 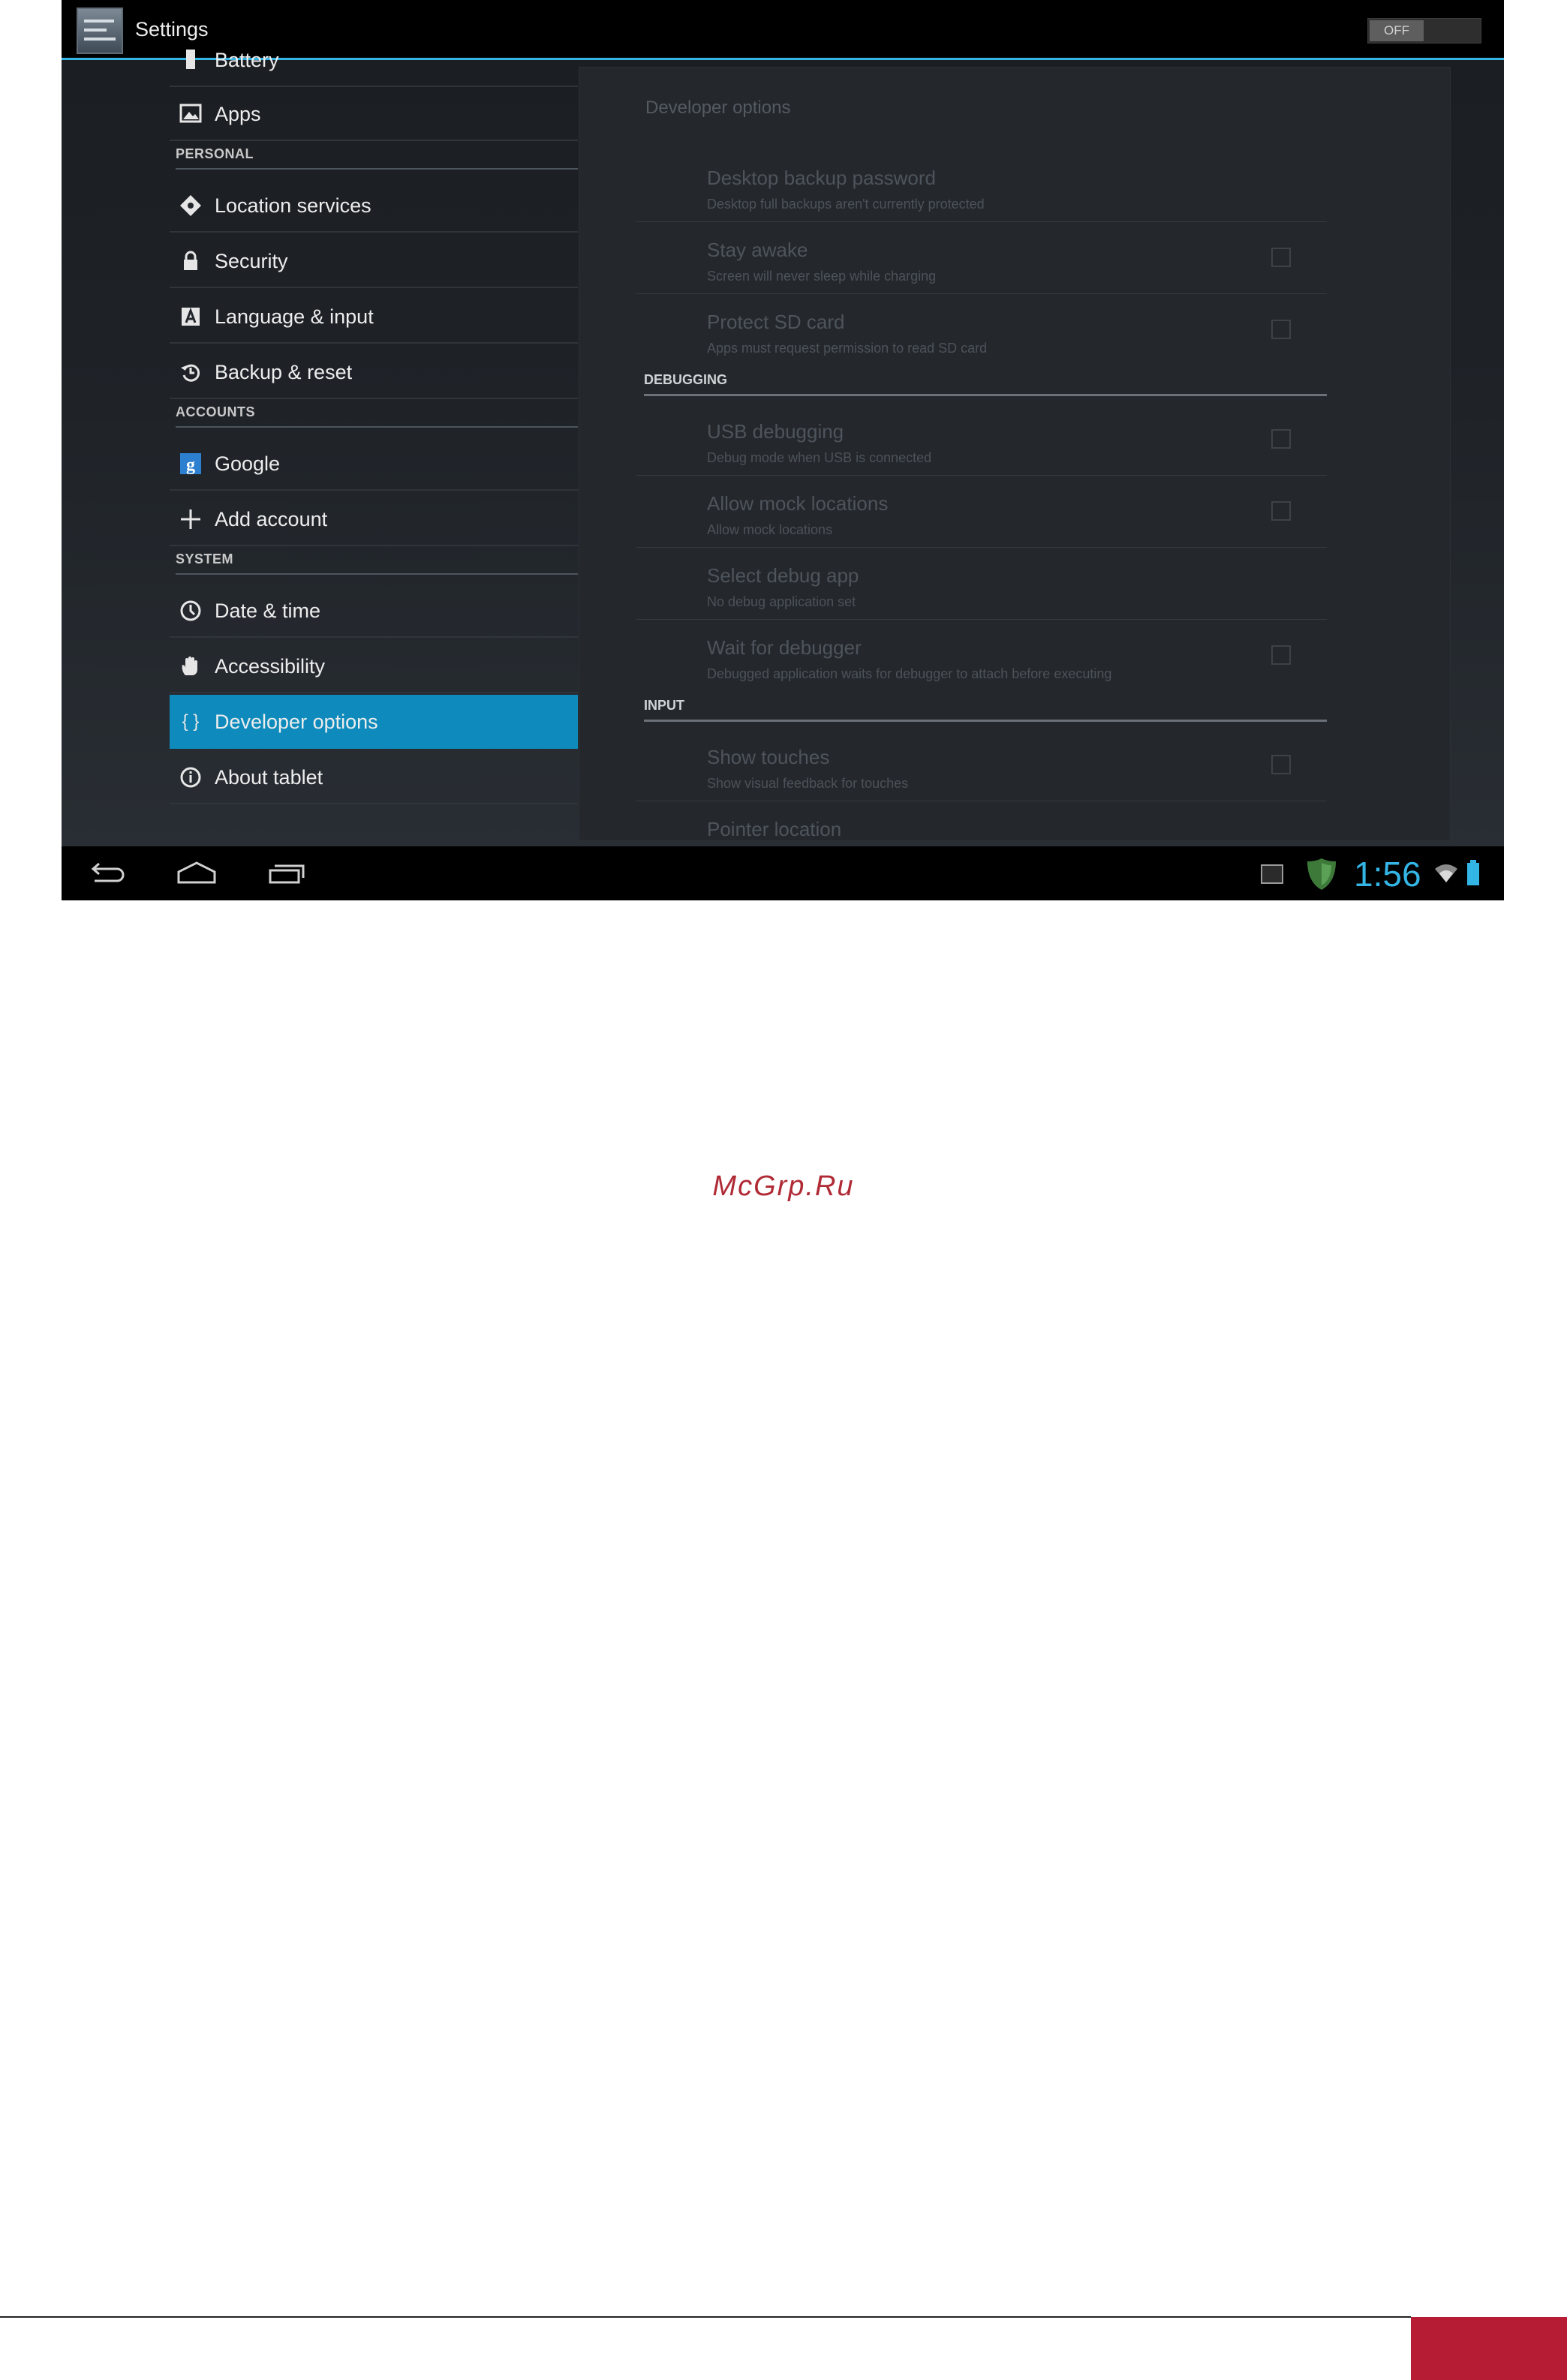 I want to click on sidebar-item-label: Battery, so click(x=247, y=60).